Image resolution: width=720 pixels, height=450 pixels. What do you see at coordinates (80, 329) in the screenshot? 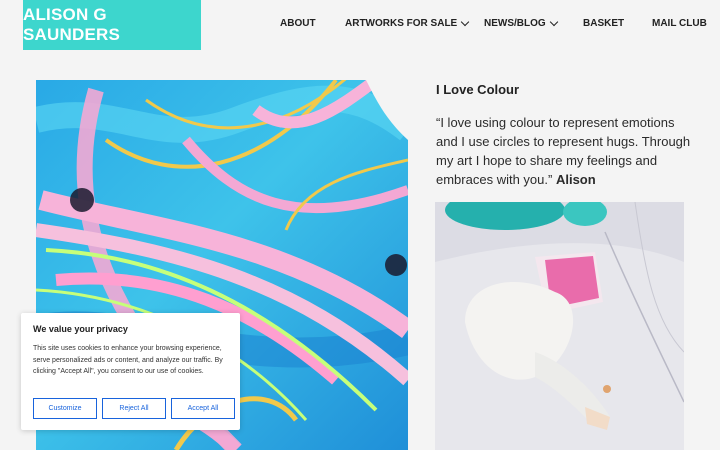
I see `cookie-title: We value your privacy` at bounding box center [80, 329].